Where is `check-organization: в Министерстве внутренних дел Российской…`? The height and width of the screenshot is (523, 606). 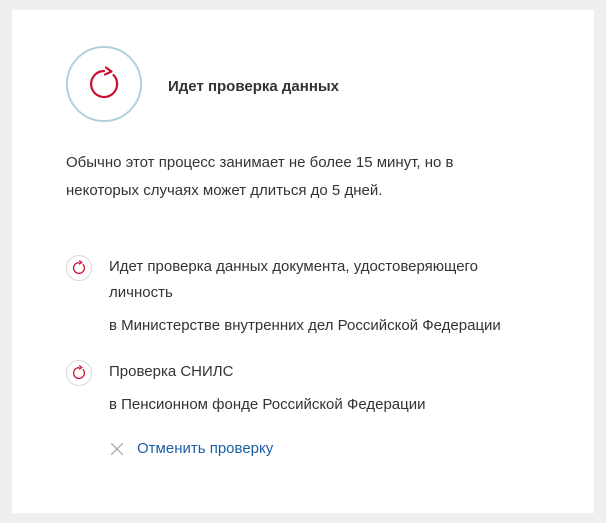 check-organization: в Министерстве внутренних дел Российской… is located at coordinates (305, 325).